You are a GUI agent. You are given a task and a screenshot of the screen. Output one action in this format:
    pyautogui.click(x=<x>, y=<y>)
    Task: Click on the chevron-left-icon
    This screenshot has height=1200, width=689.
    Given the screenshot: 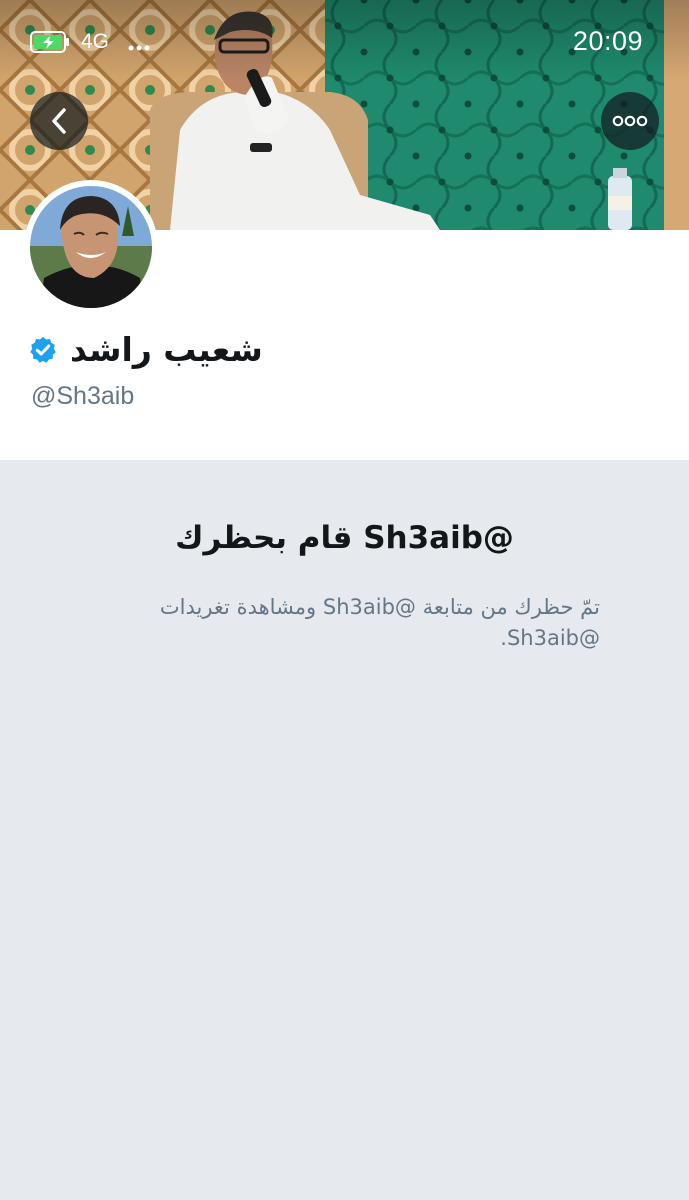 What is the action you would take?
    pyautogui.click(x=59, y=121)
    